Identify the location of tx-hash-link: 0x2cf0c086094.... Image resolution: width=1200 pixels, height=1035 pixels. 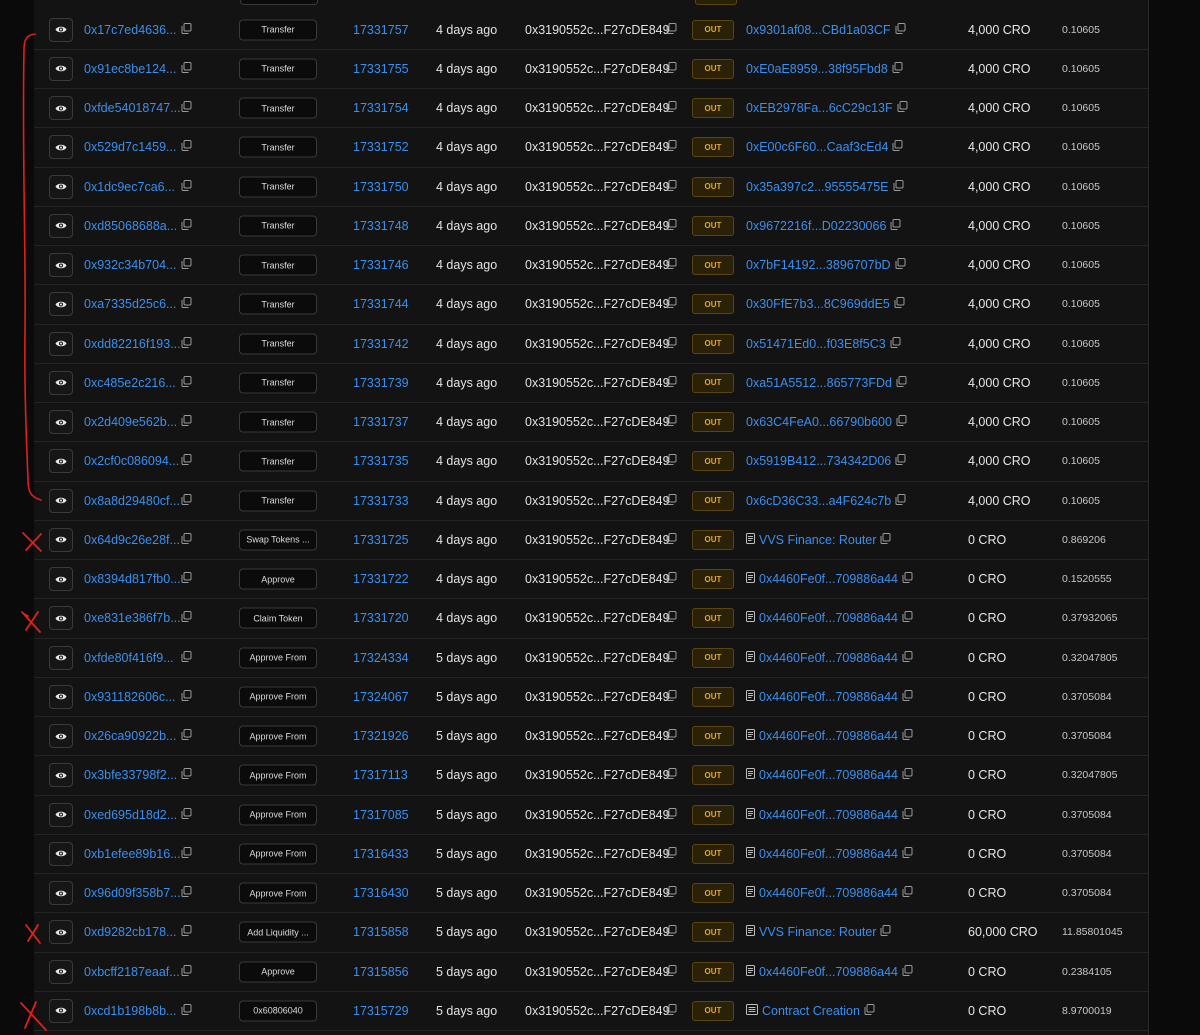
(131, 461).